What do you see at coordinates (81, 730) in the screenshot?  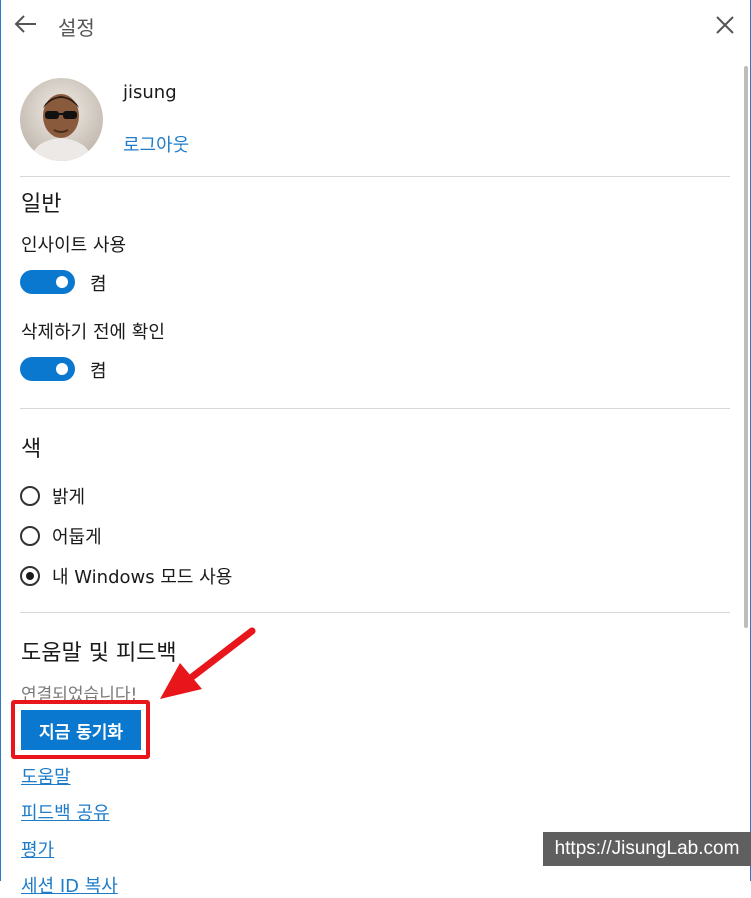 I see `sync-now-button: 지금 동기화` at bounding box center [81, 730].